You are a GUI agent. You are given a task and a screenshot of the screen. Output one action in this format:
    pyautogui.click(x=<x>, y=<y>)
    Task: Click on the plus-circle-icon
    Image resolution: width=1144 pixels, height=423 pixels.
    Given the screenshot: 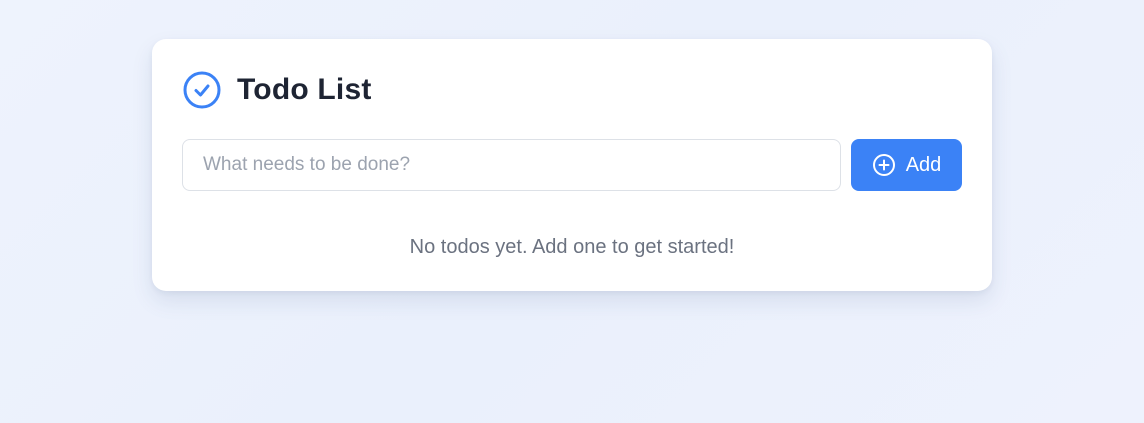 What is the action you would take?
    pyautogui.click(x=884, y=165)
    